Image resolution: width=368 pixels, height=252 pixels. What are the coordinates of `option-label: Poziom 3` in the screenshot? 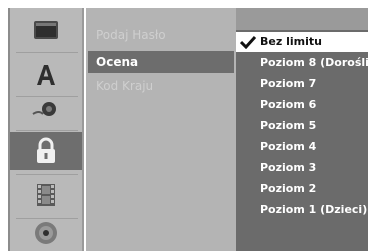 It's located at (288, 167).